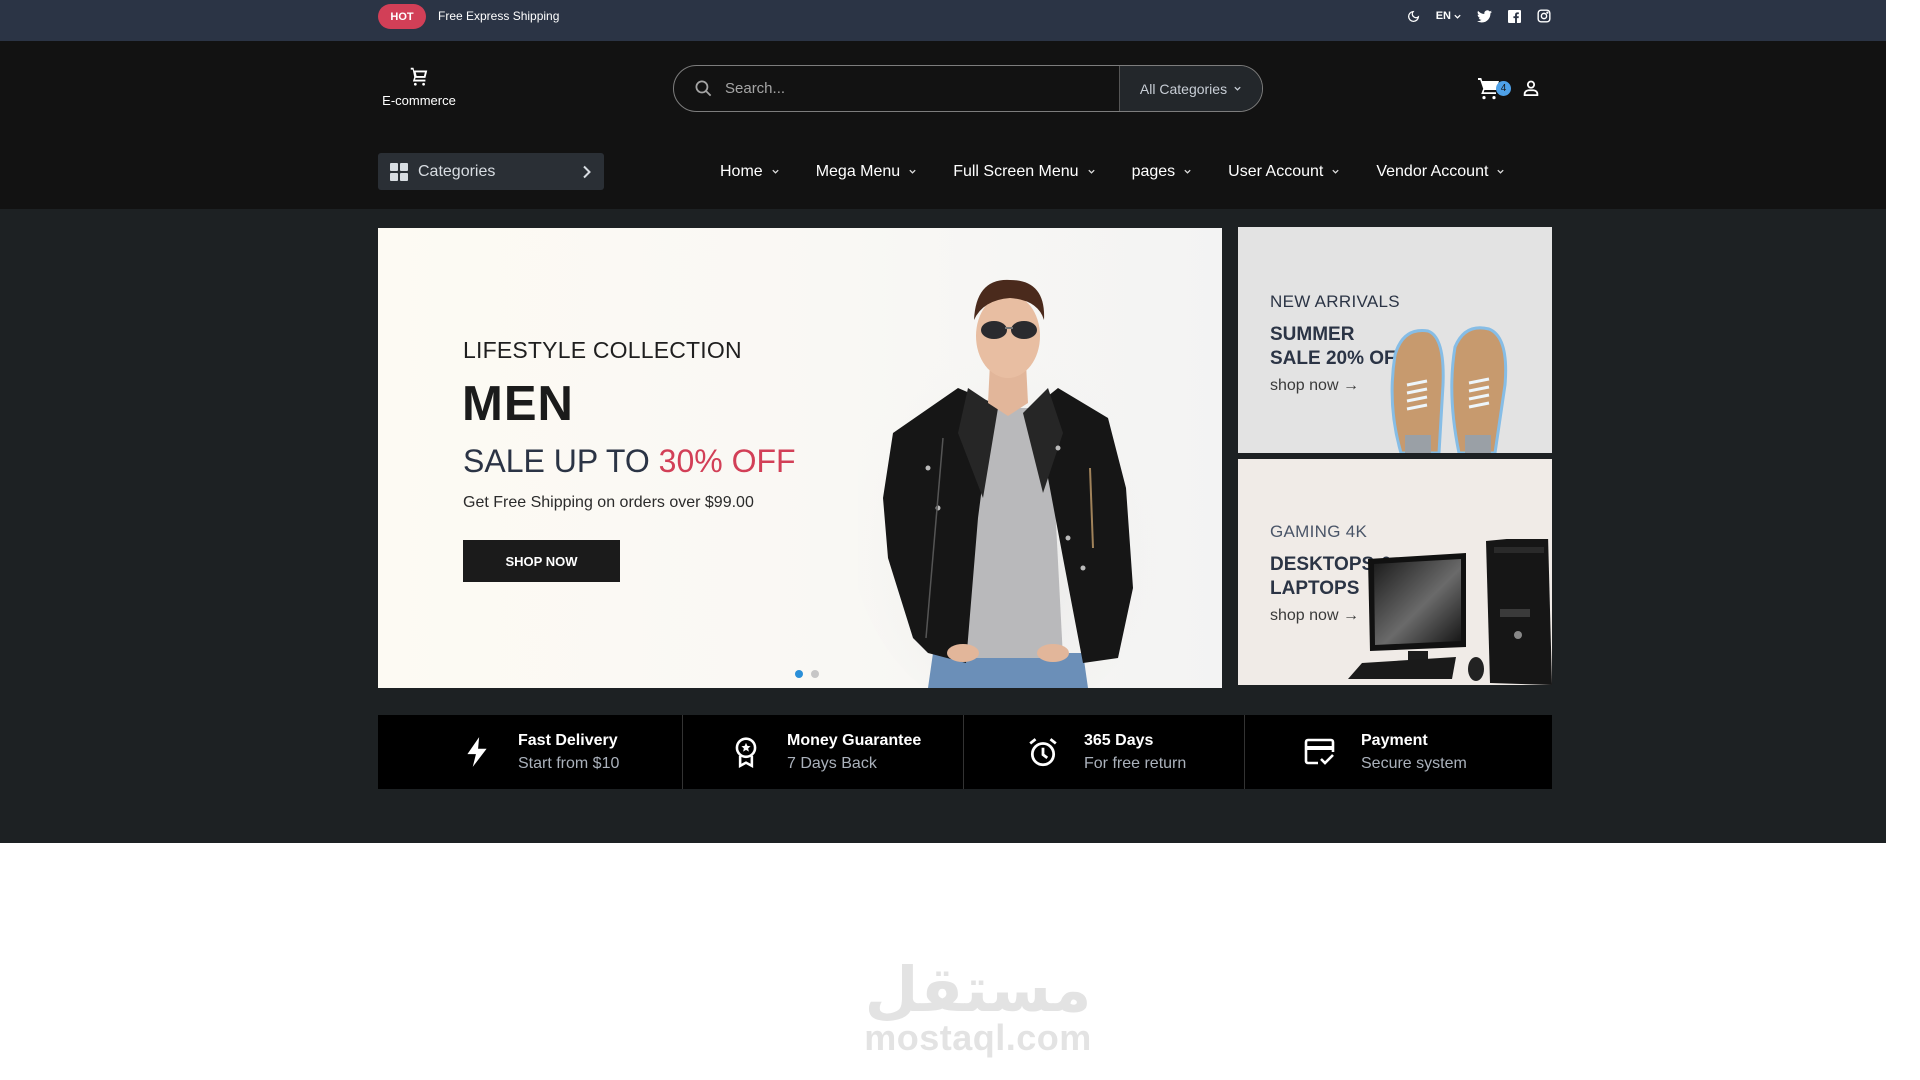  What do you see at coordinates (741, 171) in the screenshot?
I see `nav-label: Home` at bounding box center [741, 171].